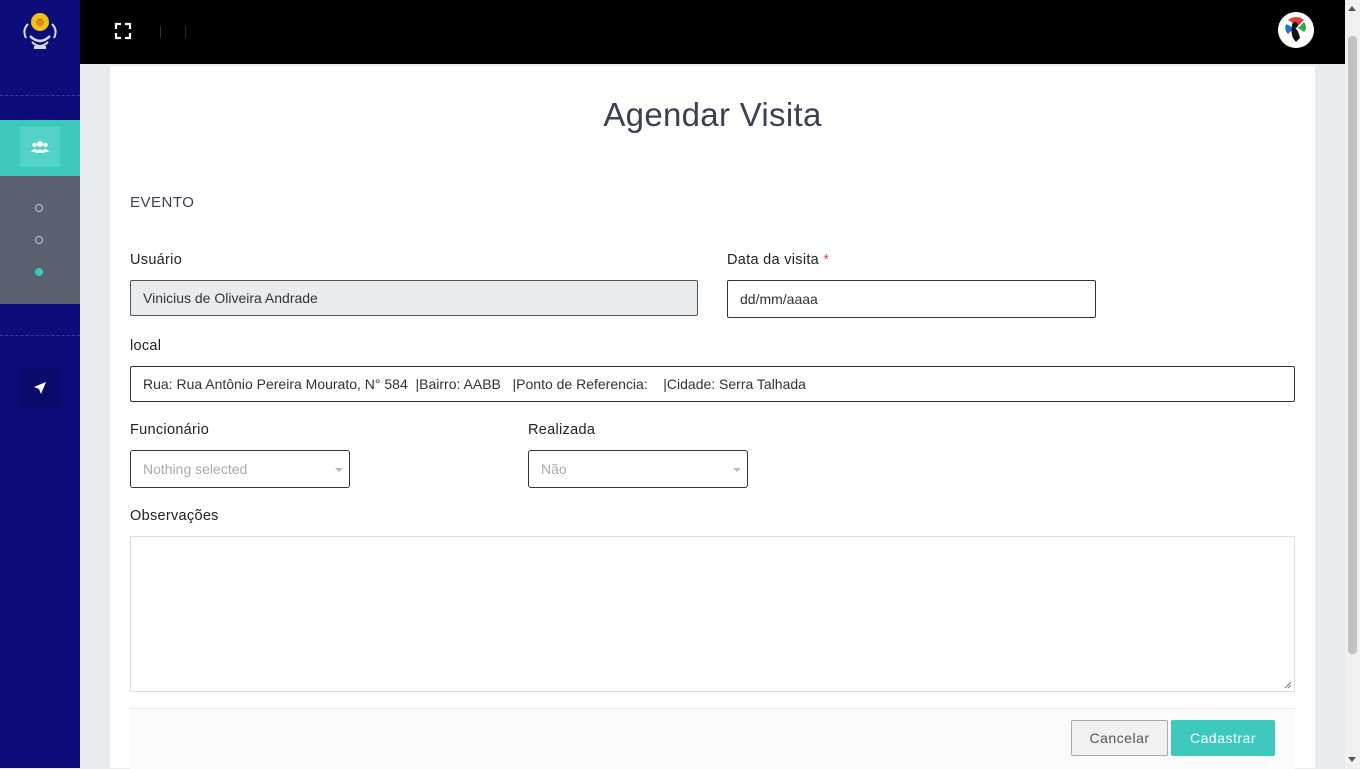 This screenshot has width=1360, height=769. Describe the element at coordinates (779, 299) in the screenshot. I see `data-visita-value: dd/mm/aaaa` at that location.